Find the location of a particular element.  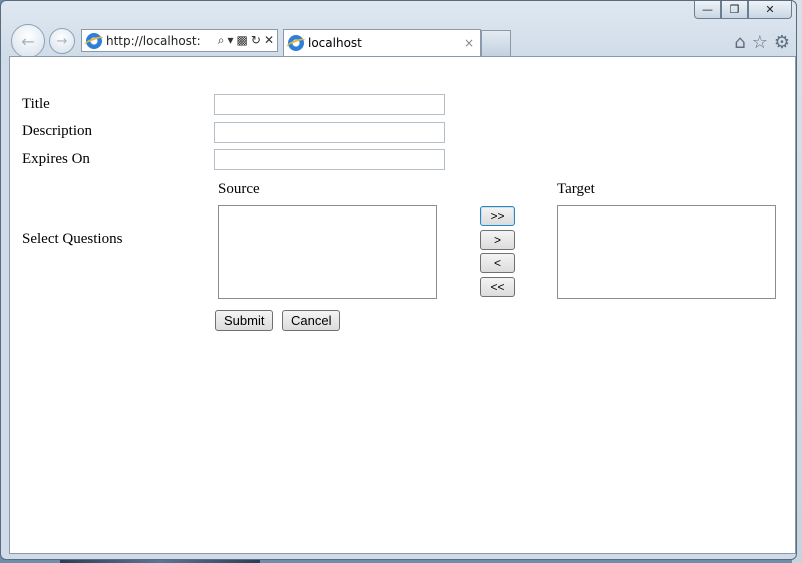

window-caption-buttons: — ❐ ✕ is located at coordinates (743, 11).